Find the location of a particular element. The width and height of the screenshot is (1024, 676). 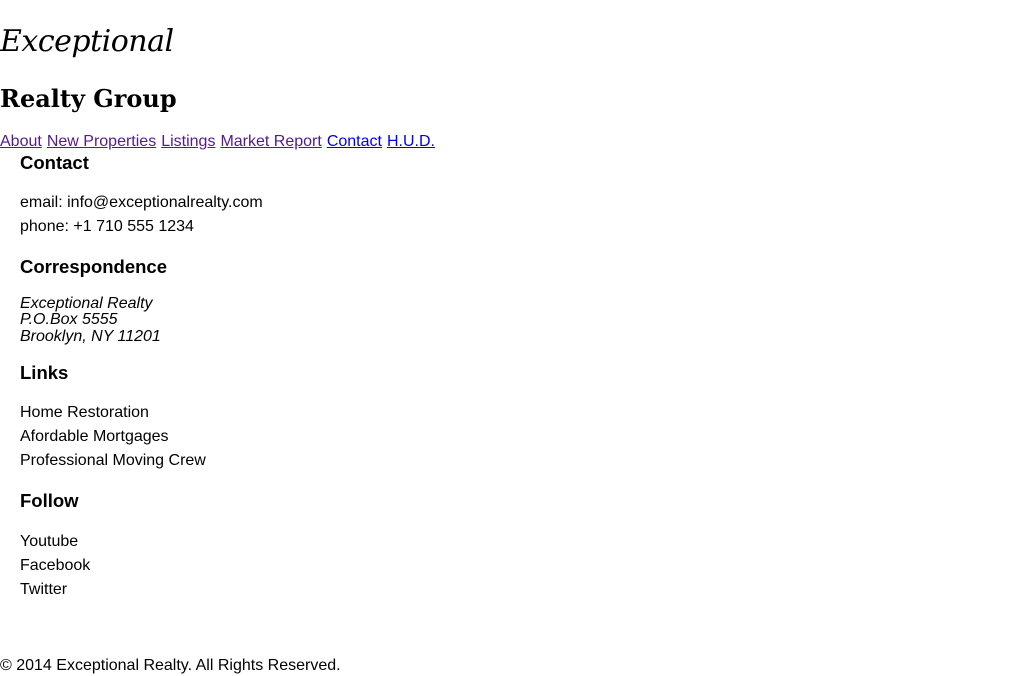

brand-logo-subtitle: Realty Group is located at coordinates (88, 98).